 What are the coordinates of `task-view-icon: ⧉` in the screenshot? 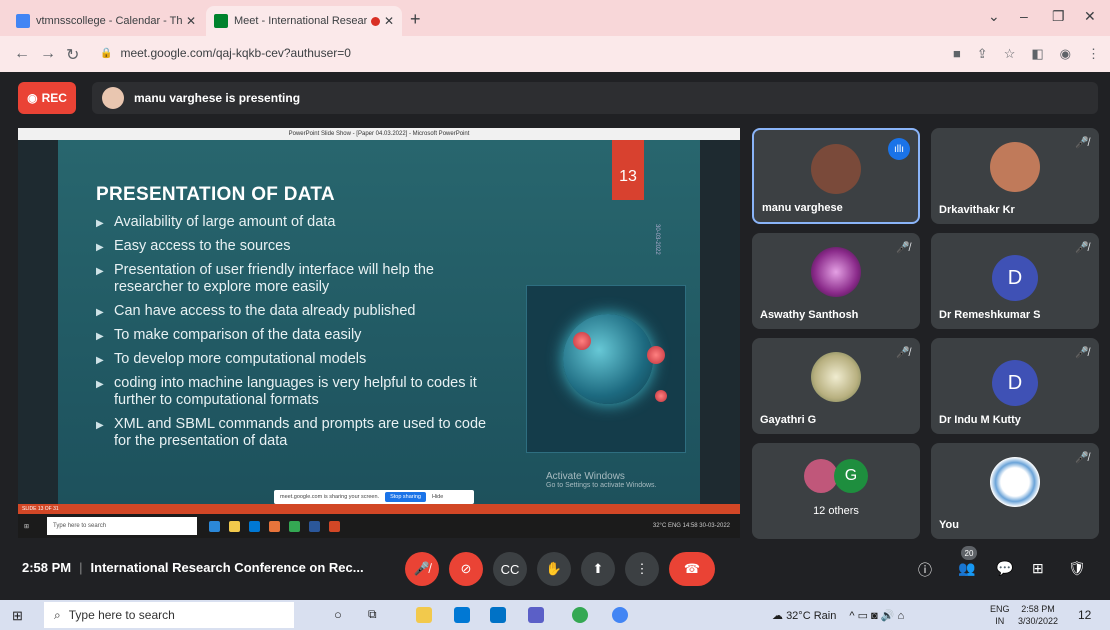 It's located at (376, 615).